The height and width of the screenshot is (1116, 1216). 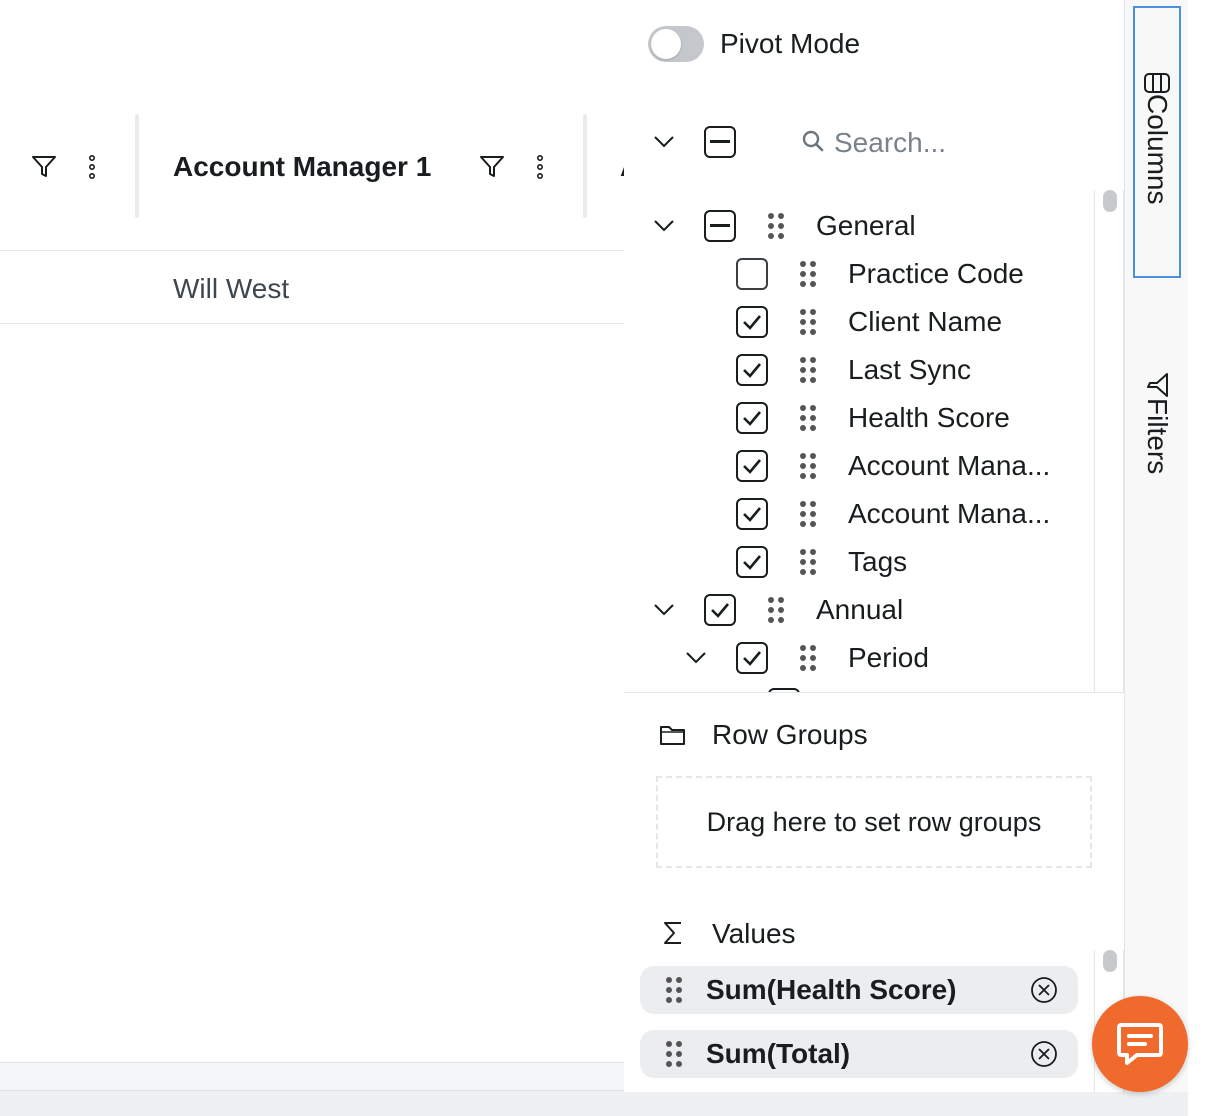 I want to click on chat-button, so click(x=1140, y=1044).